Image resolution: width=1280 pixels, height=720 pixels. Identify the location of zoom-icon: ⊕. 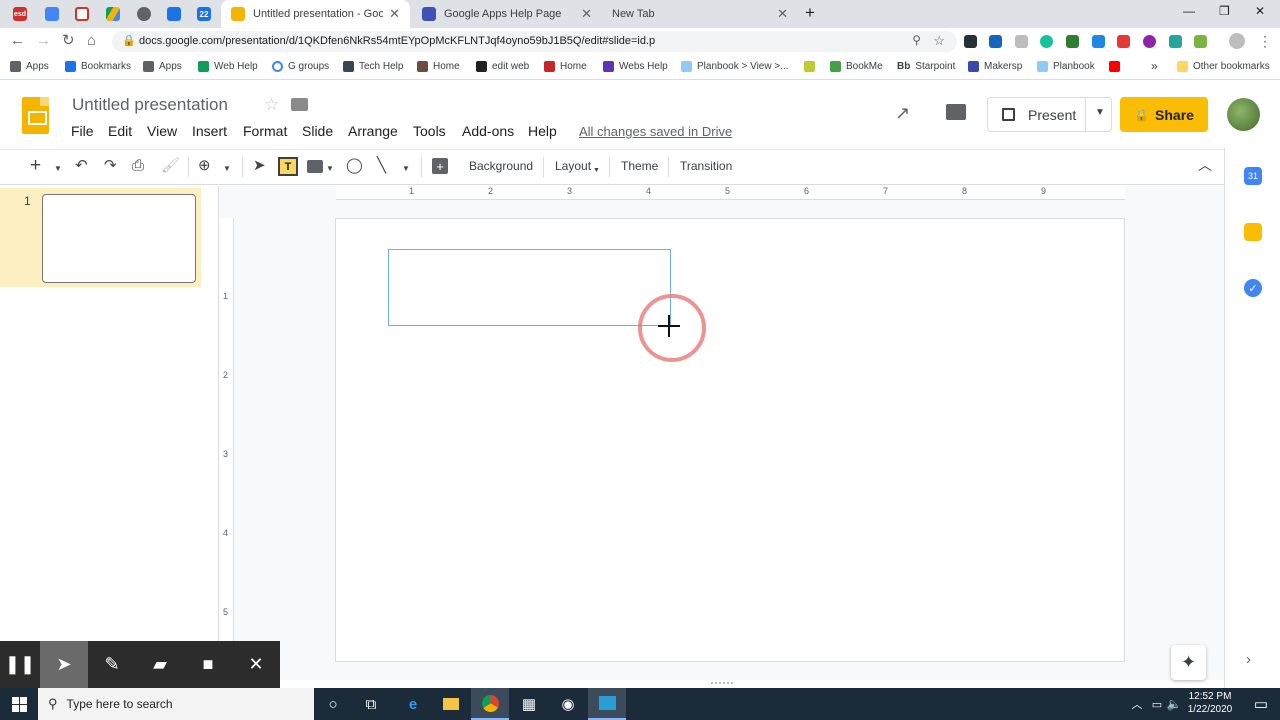
(204, 166).